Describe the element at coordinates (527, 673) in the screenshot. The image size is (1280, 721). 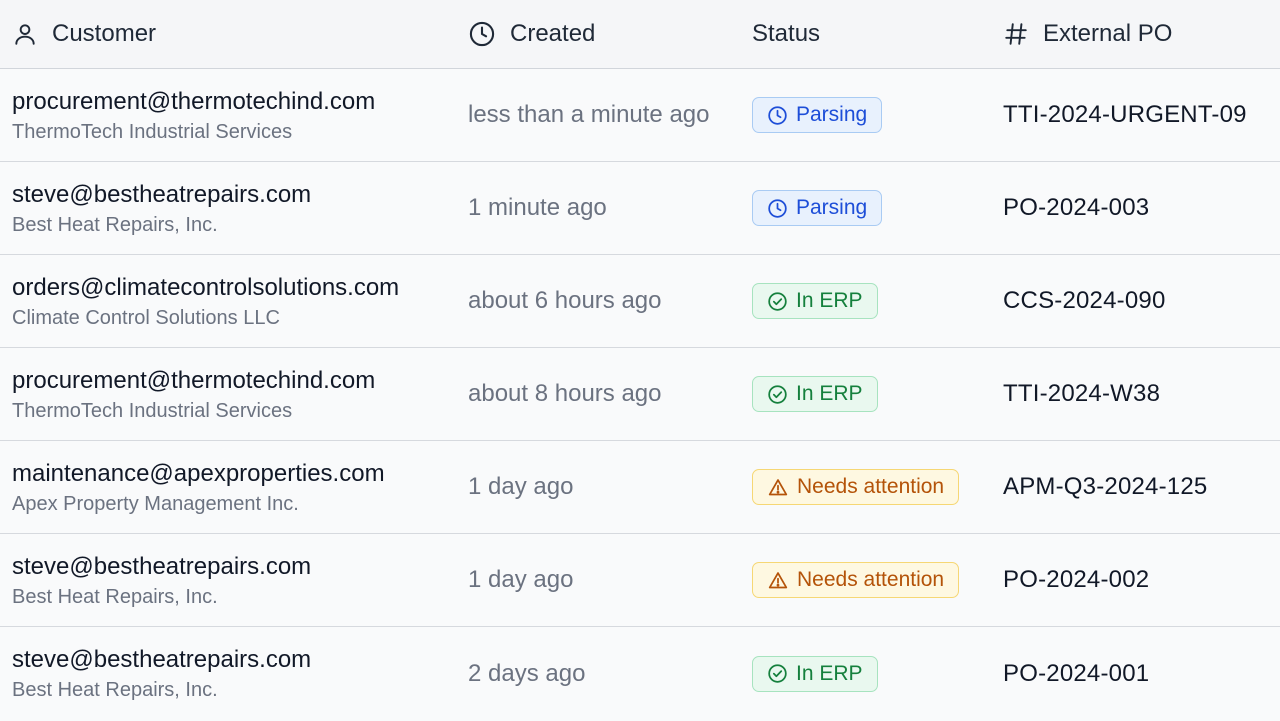
I see `created-cell: 2 days ago` at that location.